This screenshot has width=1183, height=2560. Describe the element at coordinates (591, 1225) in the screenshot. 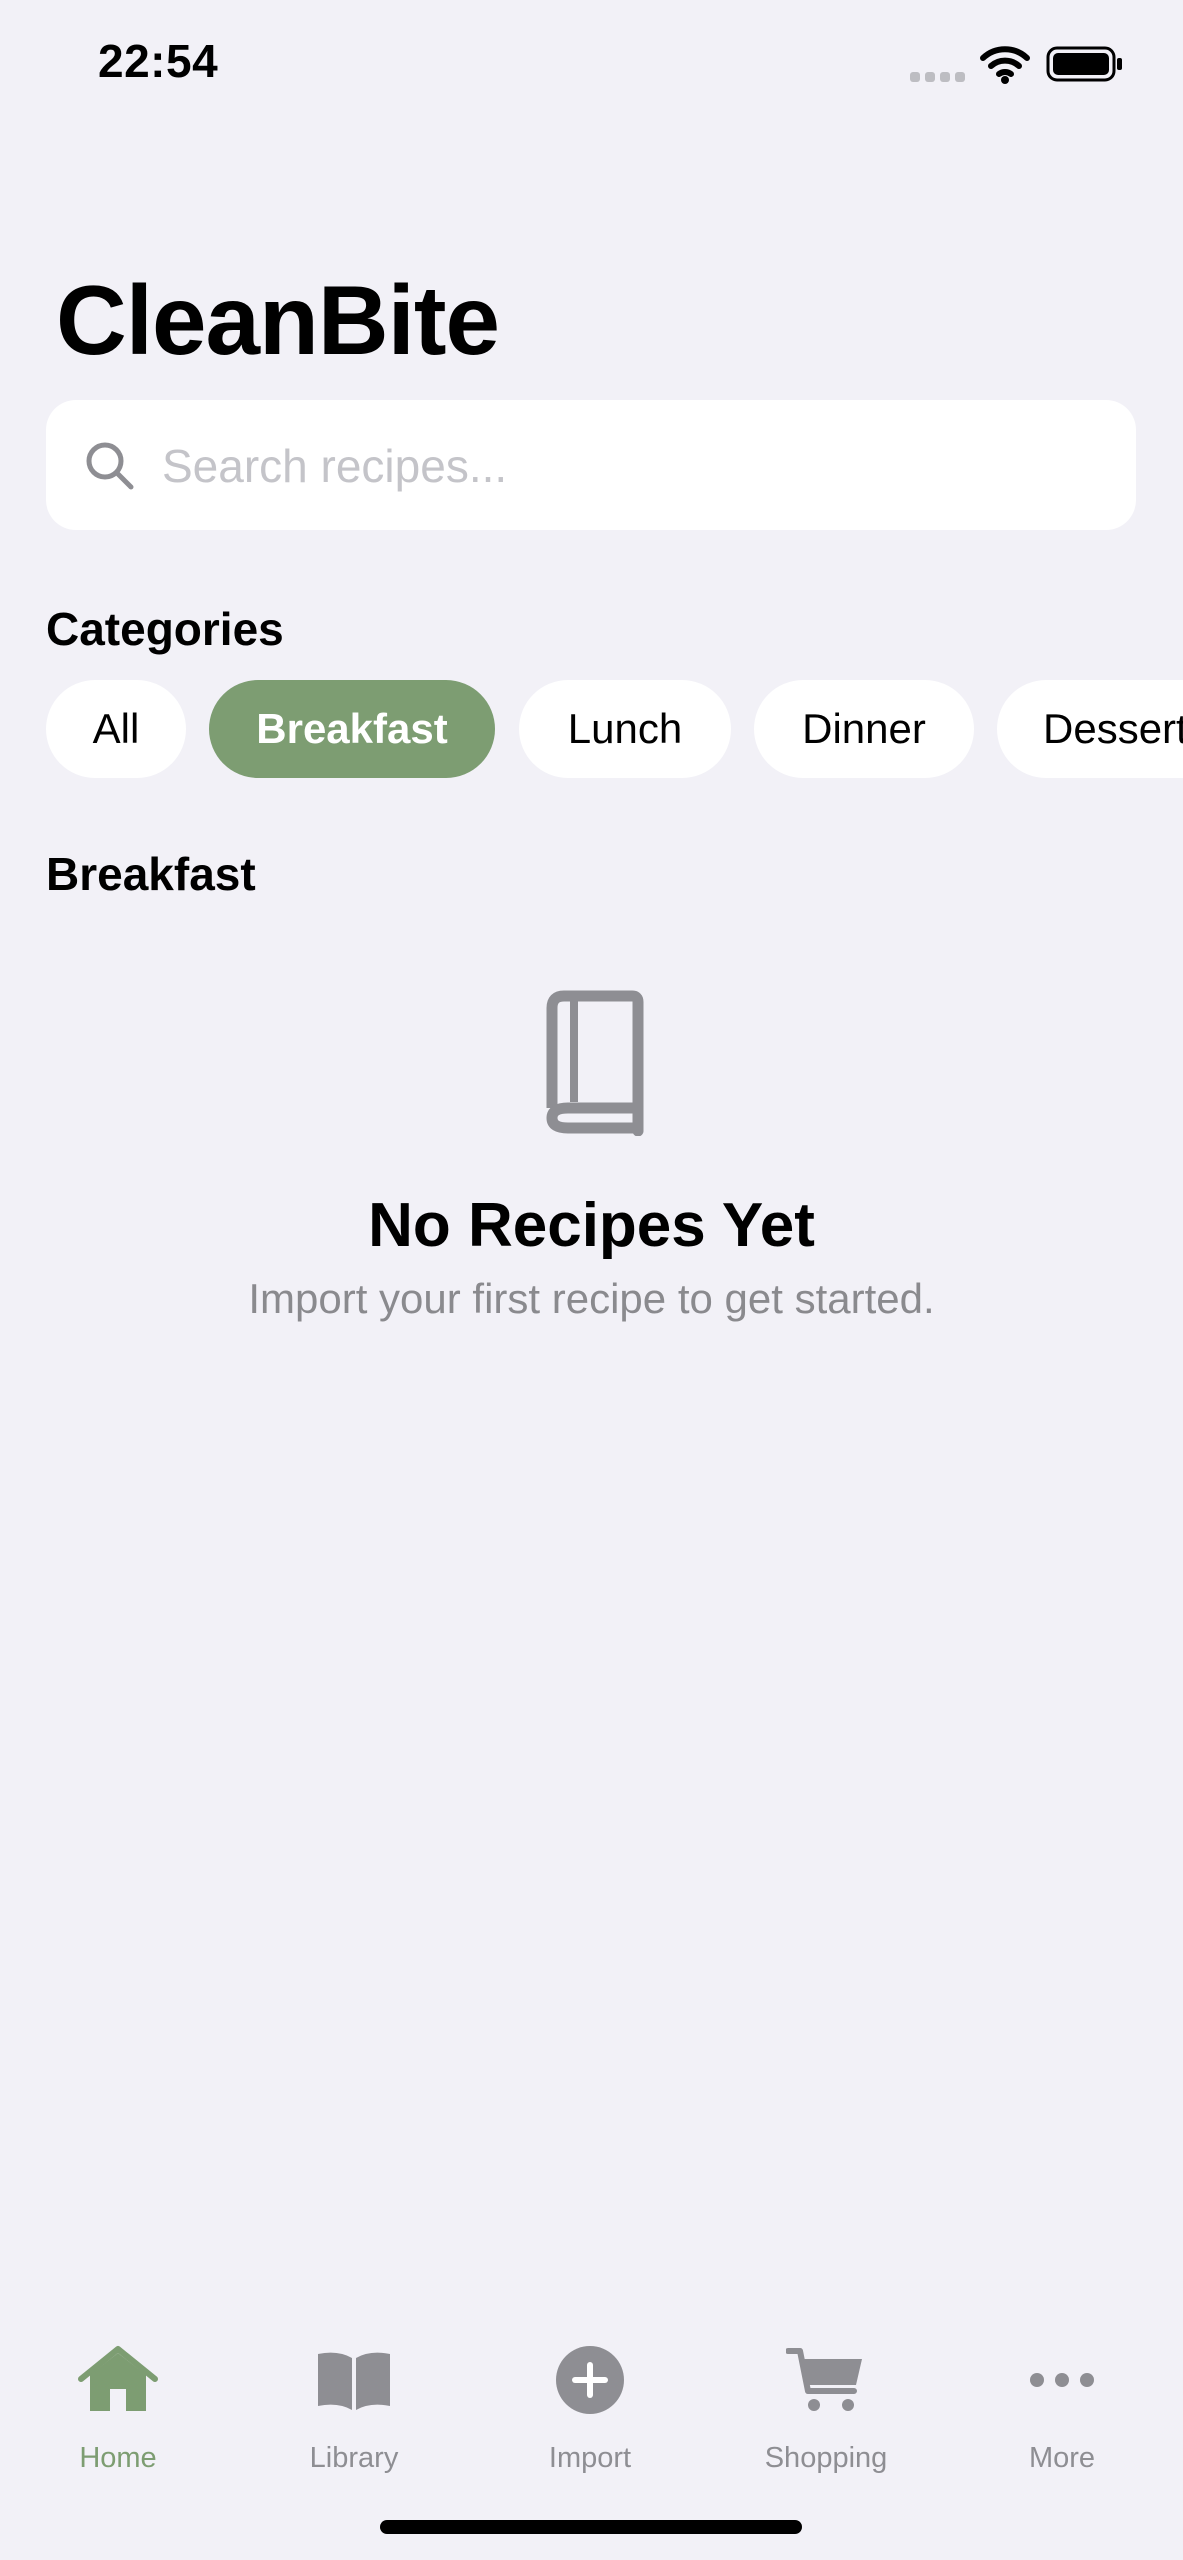

I see `empty-state-title: No Recipes Yet` at that location.